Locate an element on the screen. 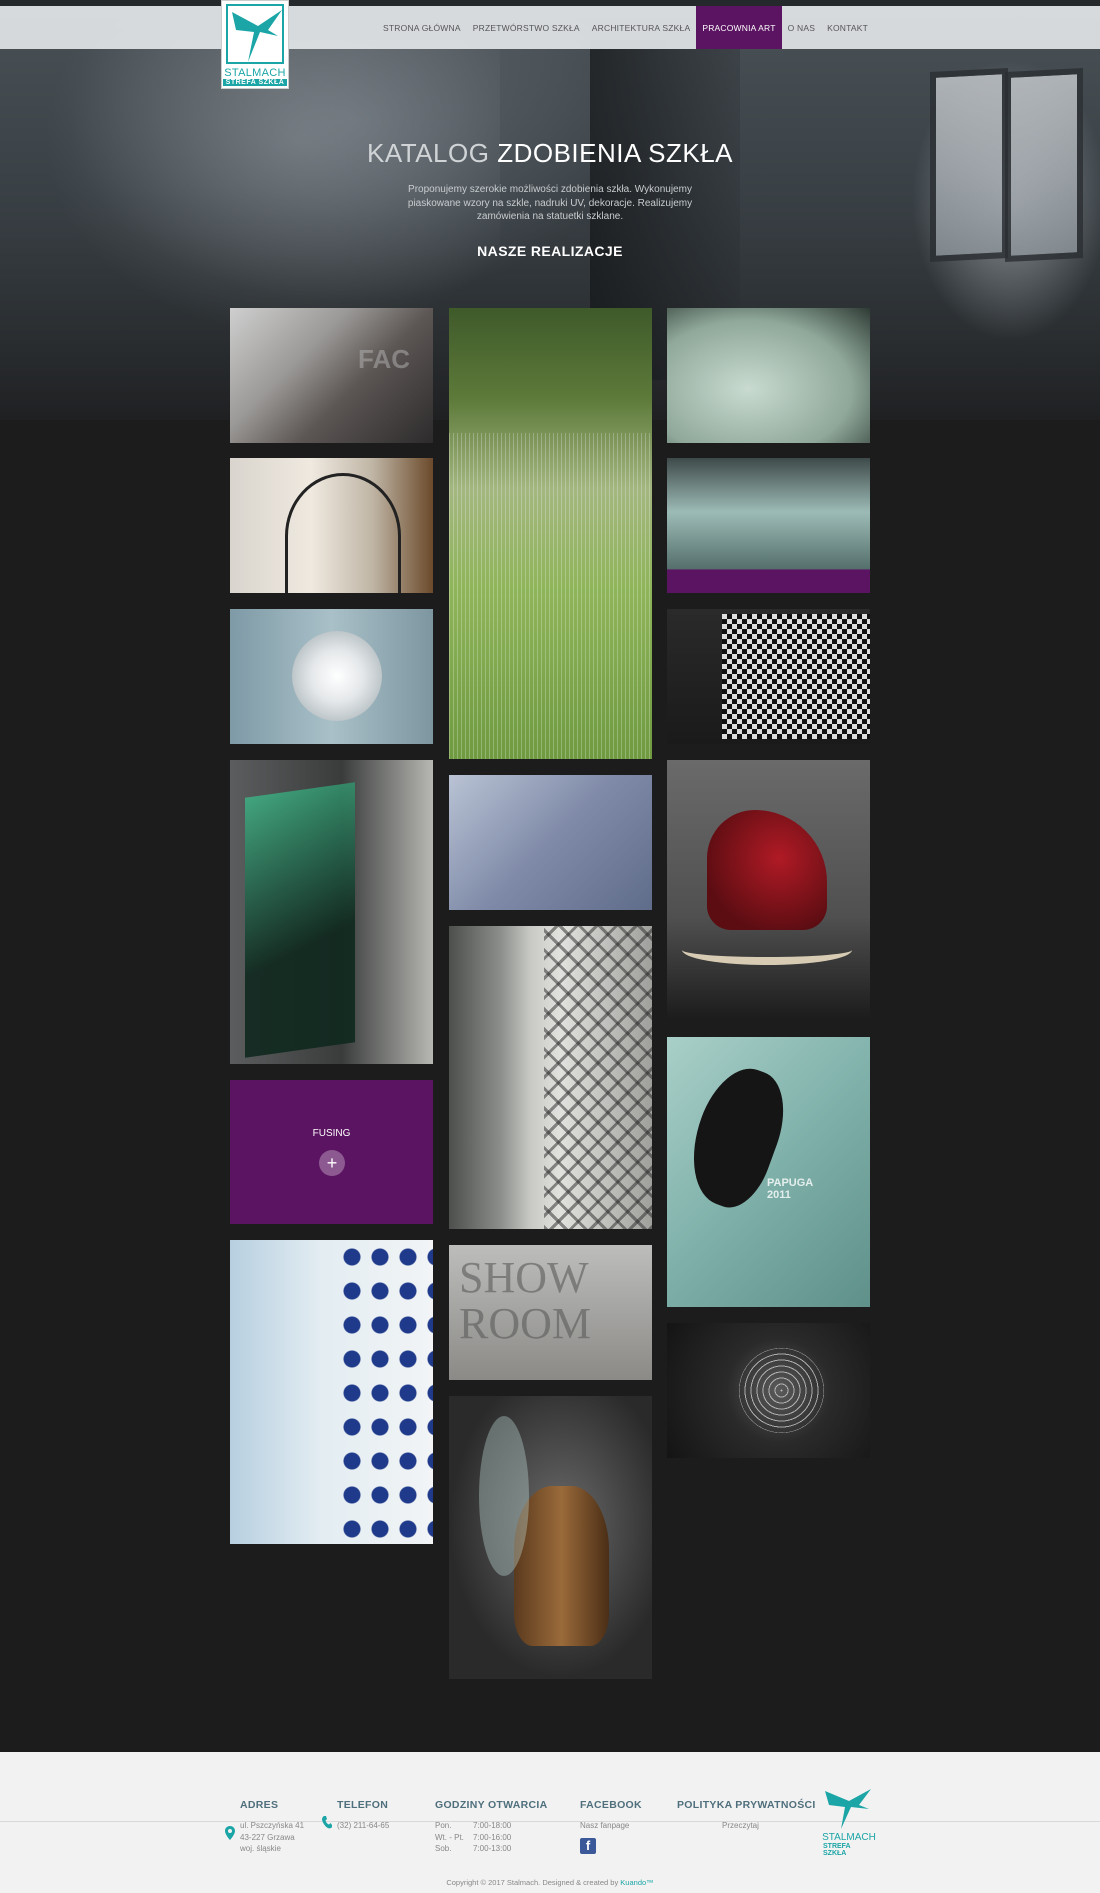 This screenshot has height=1893, width=1100. gallery-item-rocking-horse is located at coordinates (768, 890).